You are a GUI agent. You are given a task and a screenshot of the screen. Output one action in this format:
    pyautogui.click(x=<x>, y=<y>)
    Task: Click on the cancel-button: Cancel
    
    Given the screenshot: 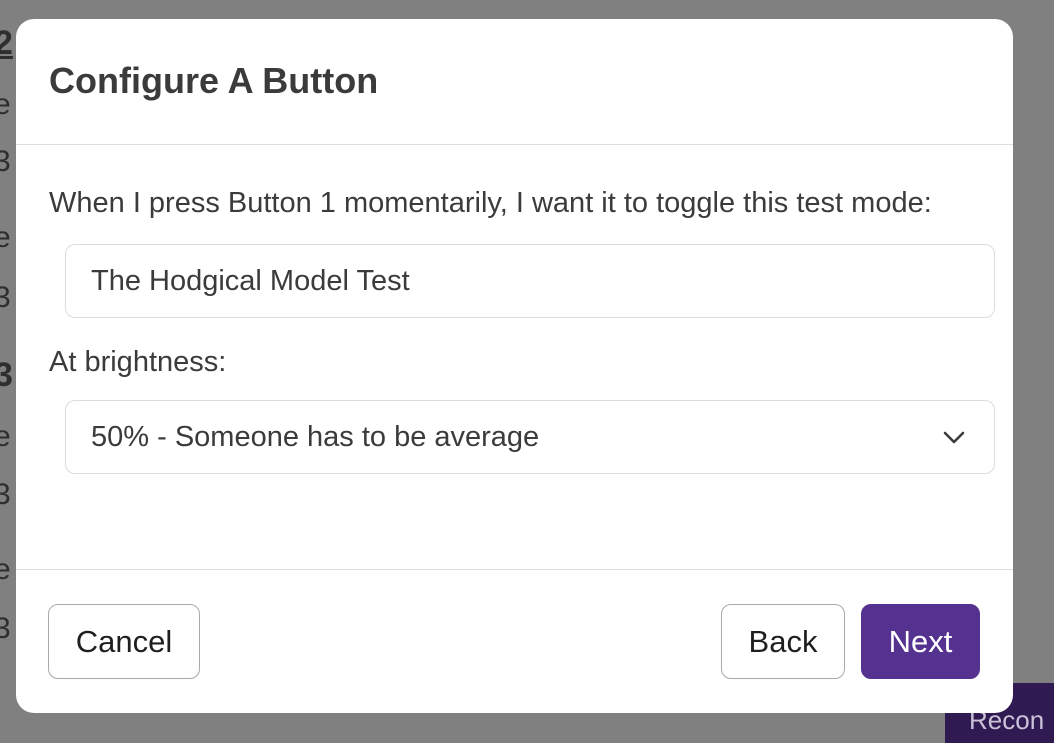 What is the action you would take?
    pyautogui.click(x=124, y=641)
    